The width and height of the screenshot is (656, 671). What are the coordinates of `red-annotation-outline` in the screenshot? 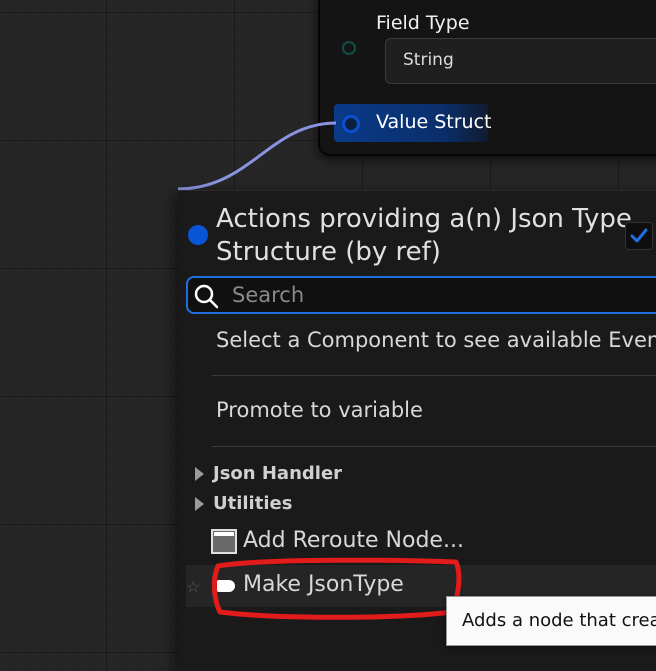 It's located at (336, 588).